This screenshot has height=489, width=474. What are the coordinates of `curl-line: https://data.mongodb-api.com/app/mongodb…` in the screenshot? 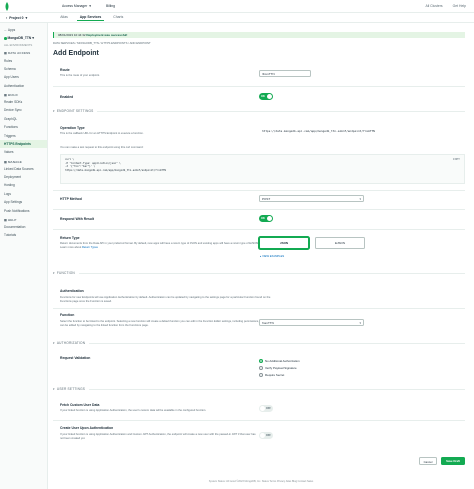 It's located at (115, 170).